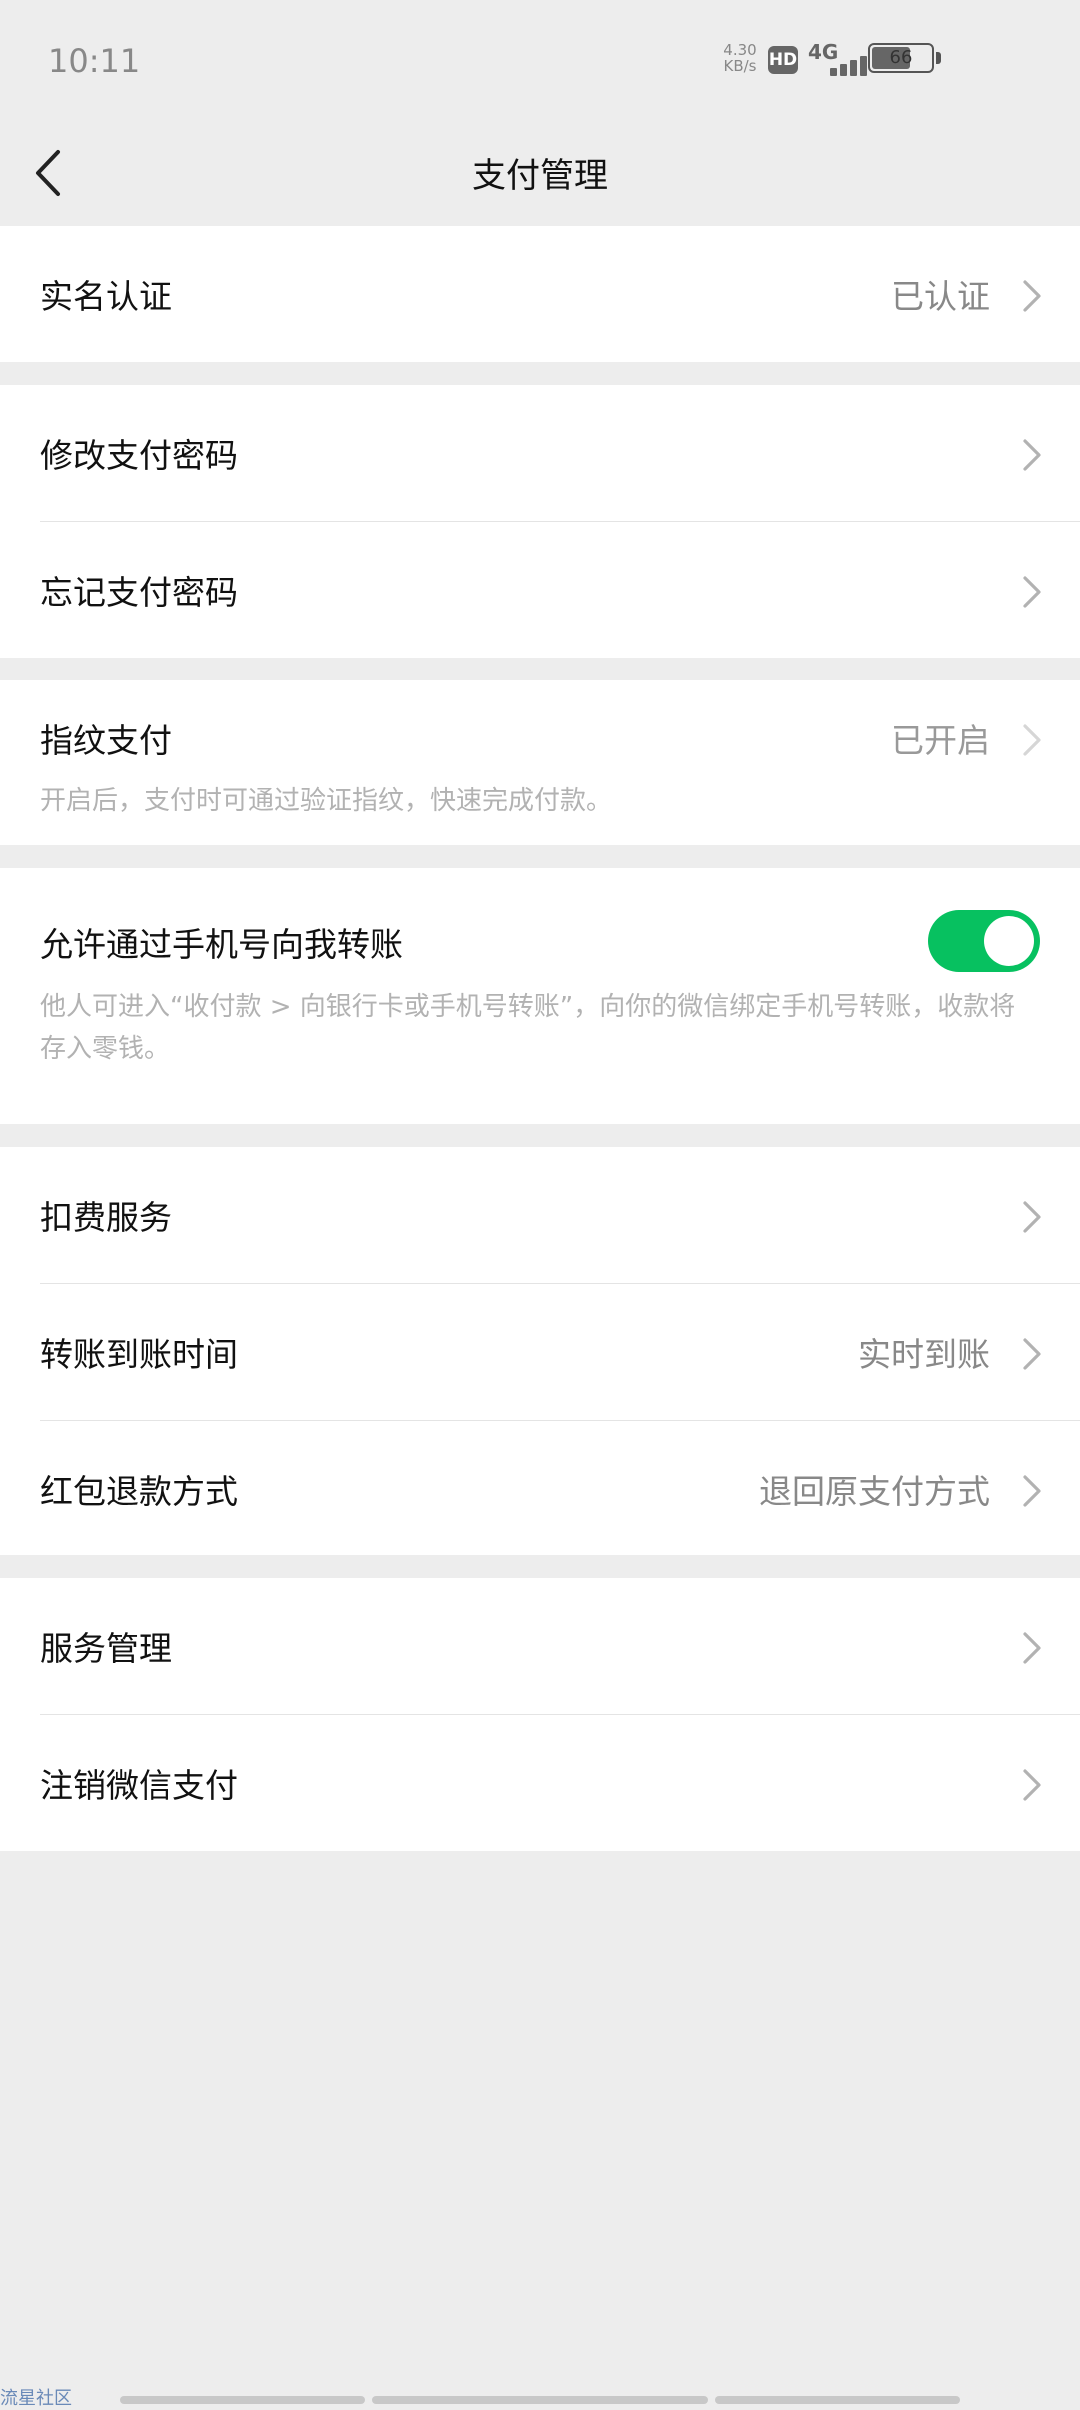 The width and height of the screenshot is (1080, 2410). What do you see at coordinates (540, 1215) in the screenshot?
I see `row-deduction-service: 扣费服务` at bounding box center [540, 1215].